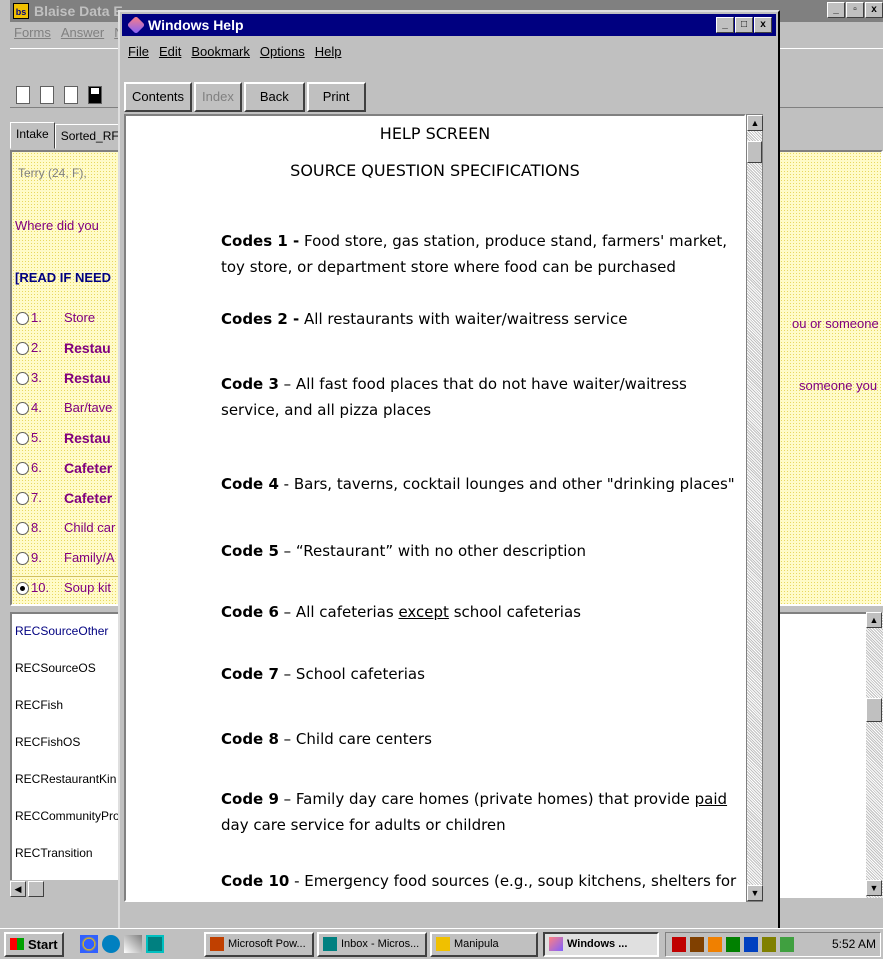 The image size is (883, 959). What do you see at coordinates (218, 97) in the screenshot?
I see `index-button: Index` at bounding box center [218, 97].